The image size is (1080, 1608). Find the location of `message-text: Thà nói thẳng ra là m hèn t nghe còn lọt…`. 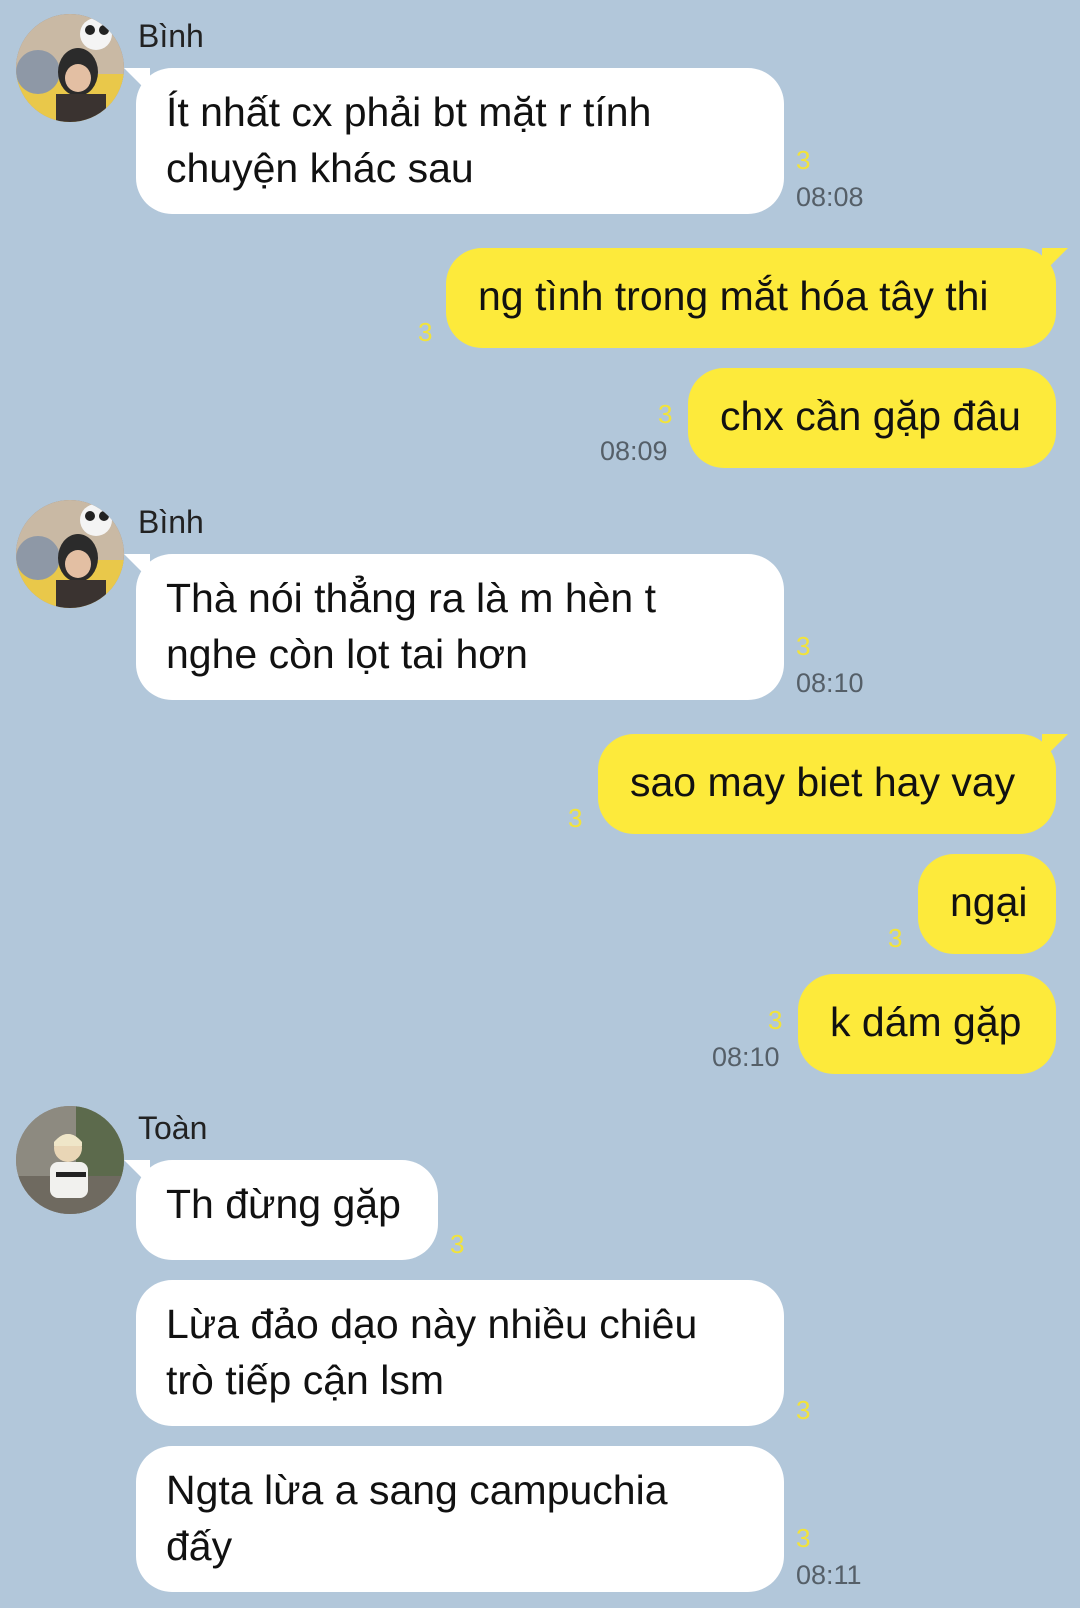

message-text: Thà nói thẳng ra là m hèn t nghe còn lọt… is located at coordinates (411, 626).